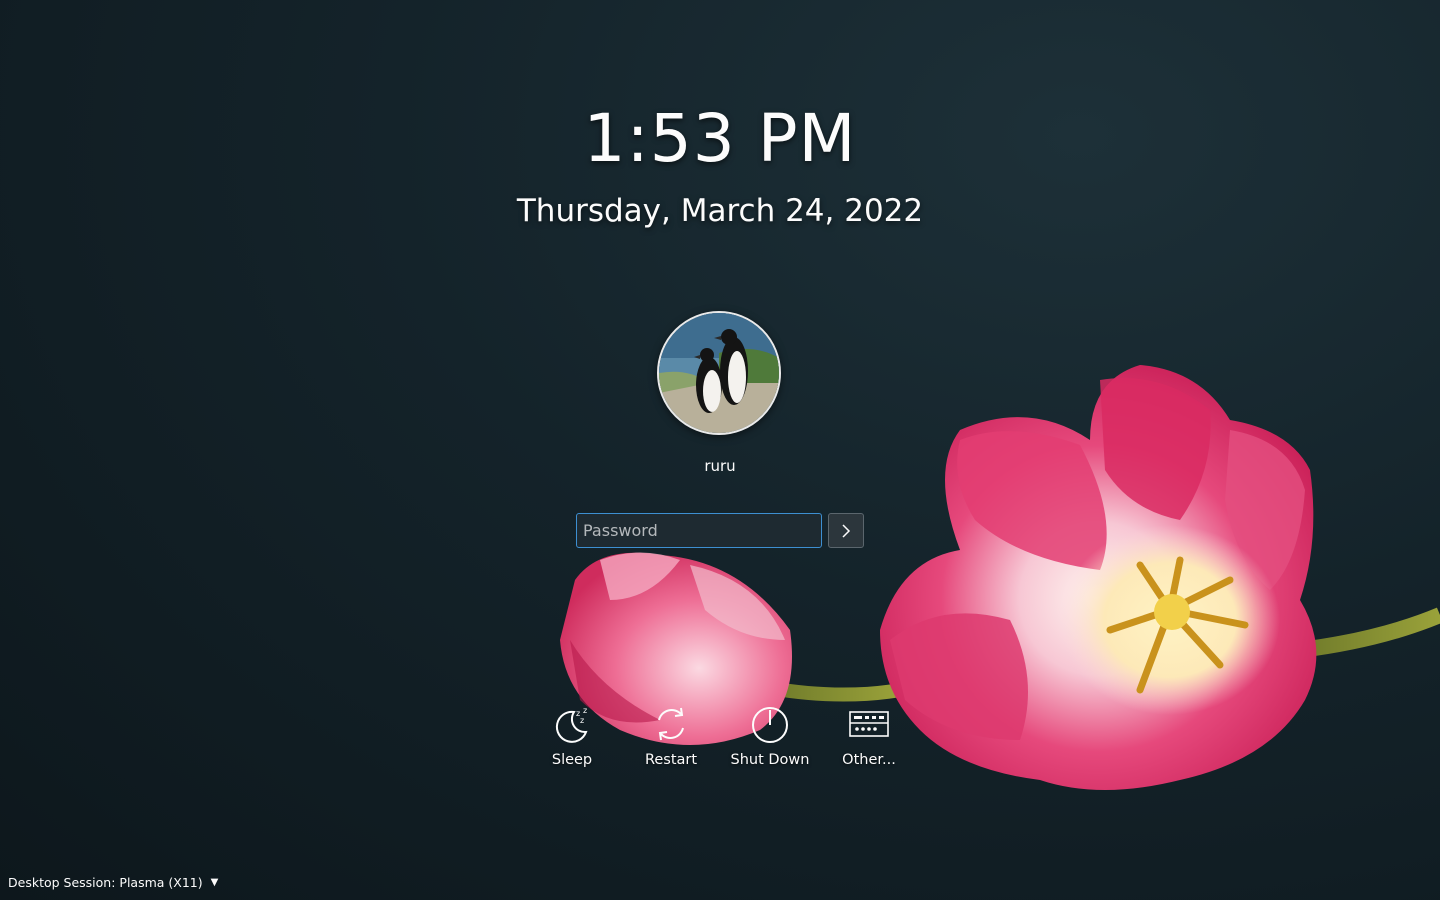 Image resolution: width=1440 pixels, height=900 pixels. I want to click on shutdown-button: Shut Down, so click(770, 736).